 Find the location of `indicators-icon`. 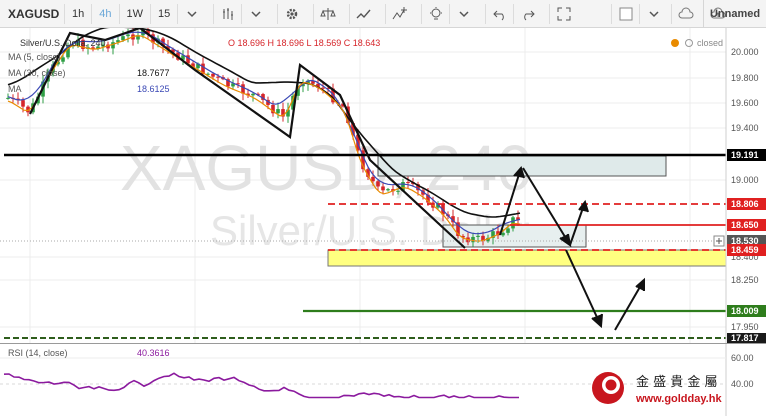

indicators-icon is located at coordinates (363, 13).